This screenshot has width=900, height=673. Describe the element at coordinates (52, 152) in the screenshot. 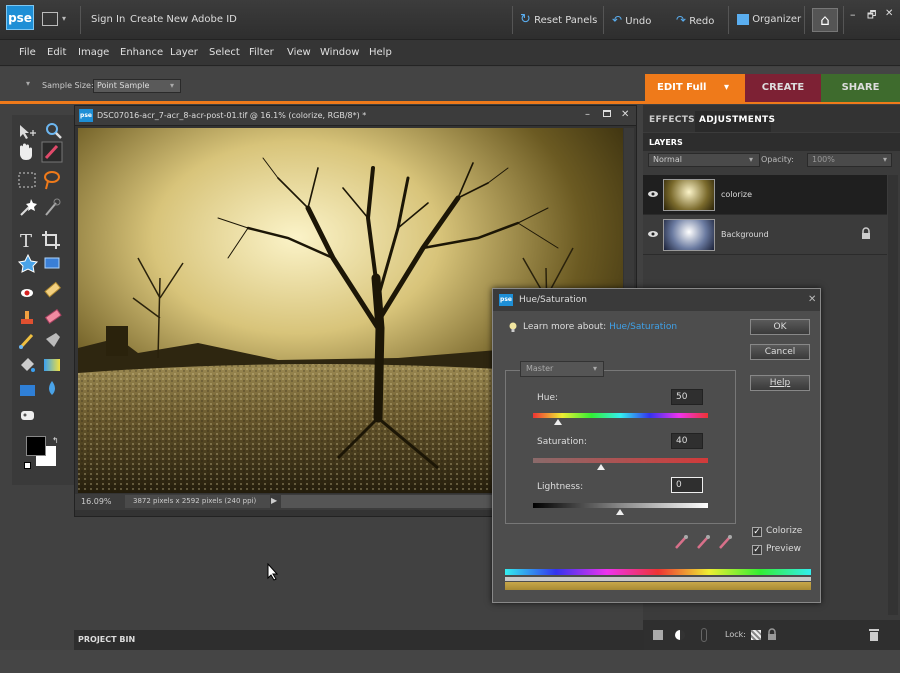

I see `eyedropper-tool-icon` at that location.